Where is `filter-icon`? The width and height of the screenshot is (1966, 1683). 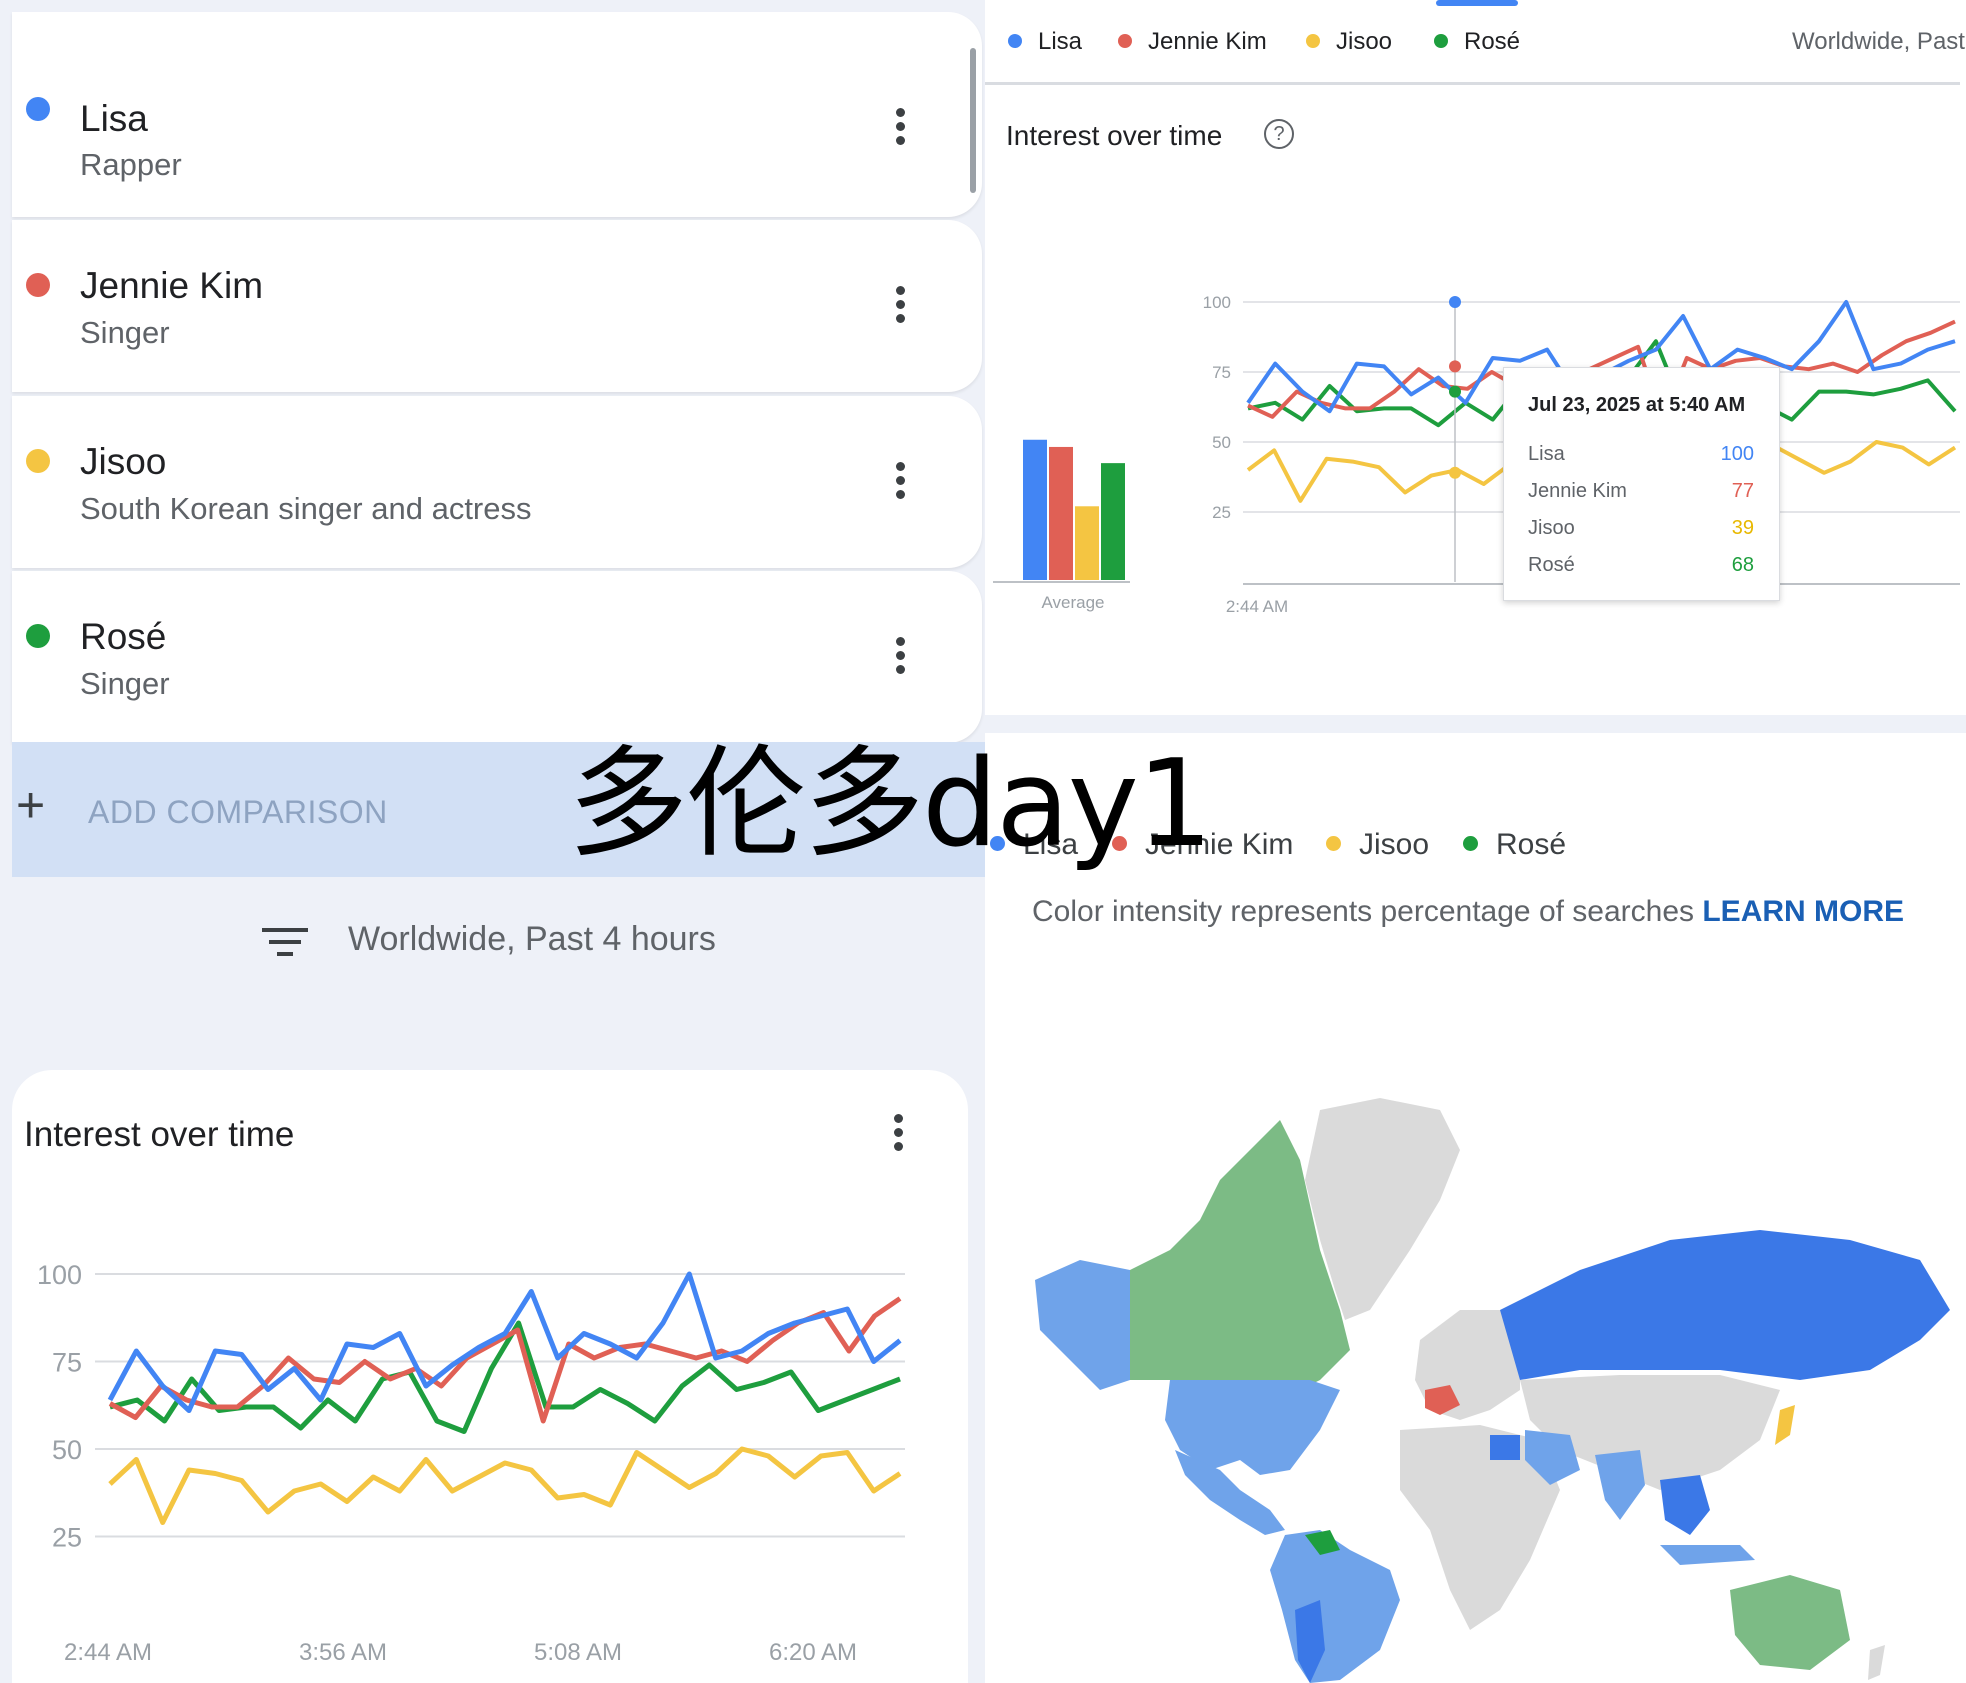 filter-icon is located at coordinates (285, 946).